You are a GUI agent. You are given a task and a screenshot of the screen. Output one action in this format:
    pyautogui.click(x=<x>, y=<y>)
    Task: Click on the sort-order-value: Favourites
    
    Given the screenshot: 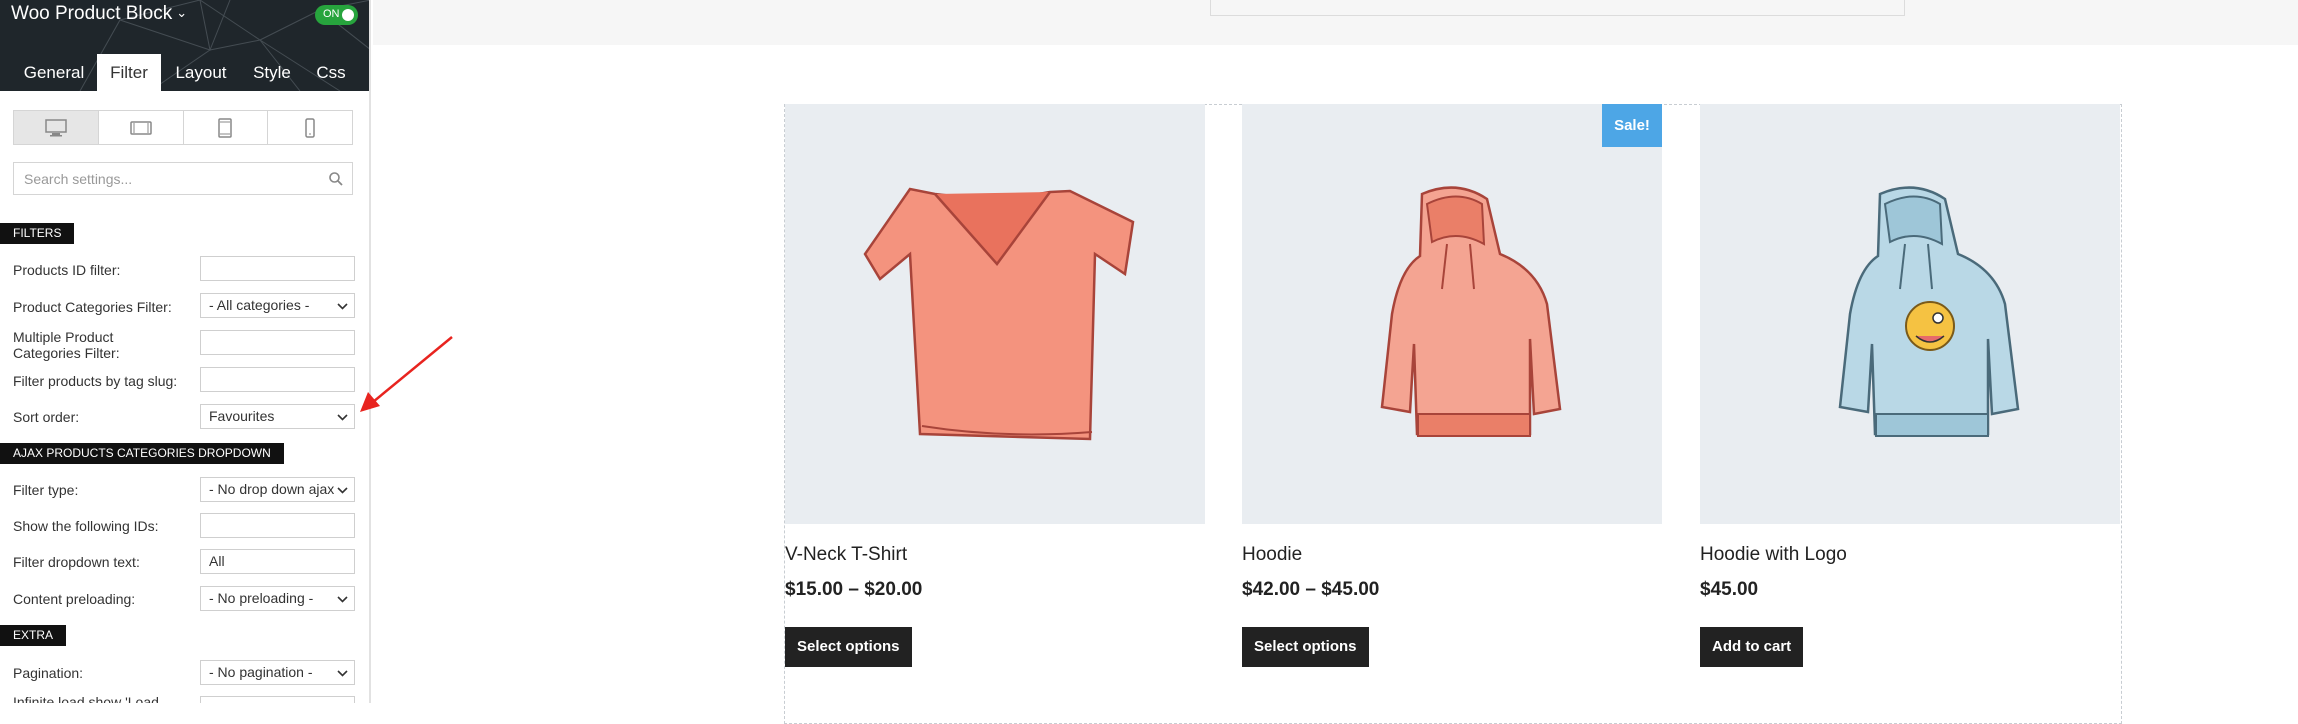 What is the action you would take?
    pyautogui.click(x=242, y=416)
    